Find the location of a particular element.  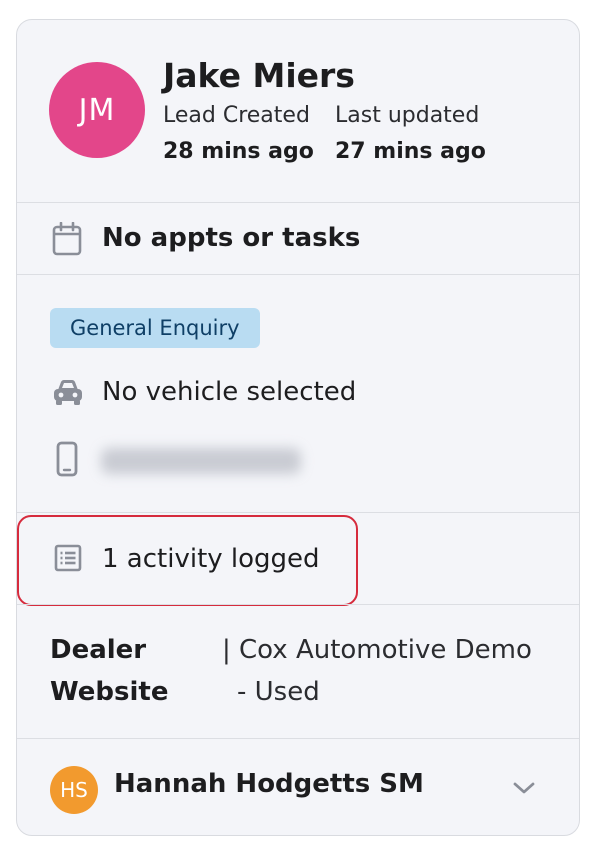

last-updated-value: 27 mins ago is located at coordinates (410, 151).